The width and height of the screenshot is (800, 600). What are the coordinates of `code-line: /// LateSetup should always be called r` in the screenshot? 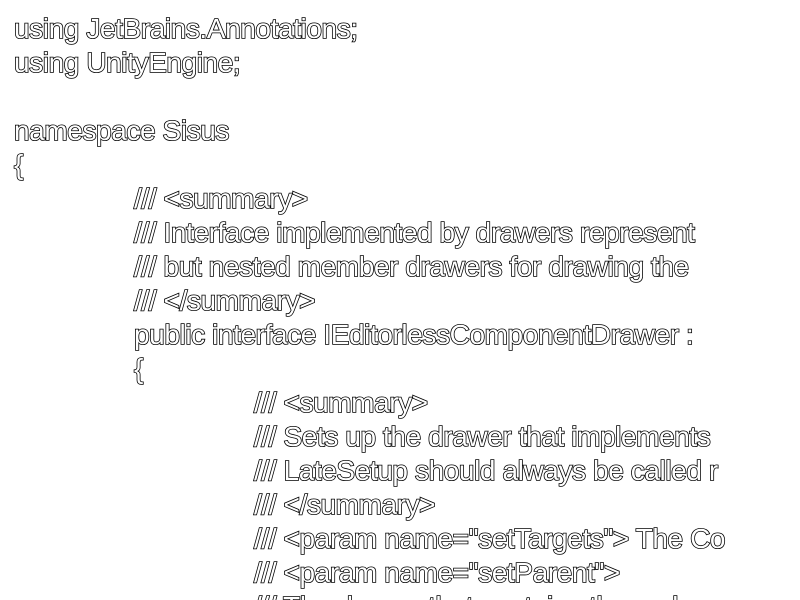 It's located at (486, 470).